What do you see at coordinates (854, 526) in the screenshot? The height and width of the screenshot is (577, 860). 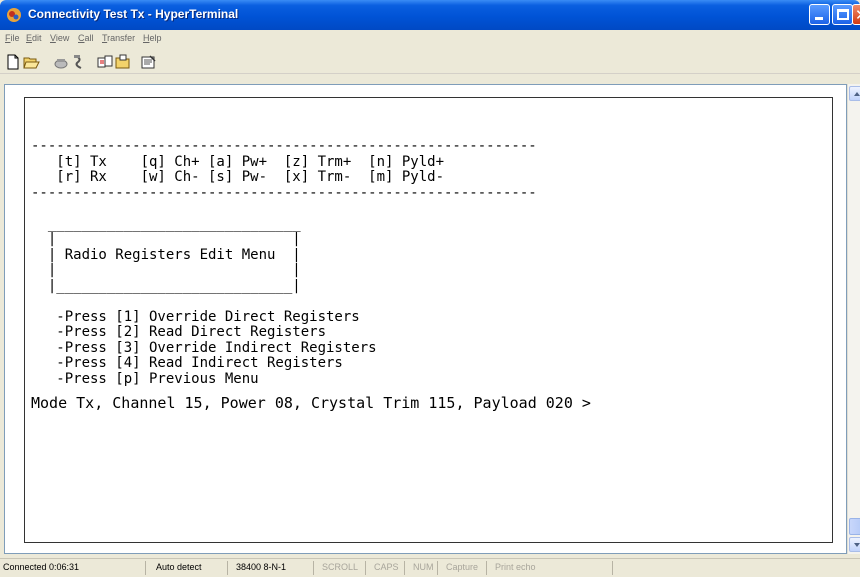 I see `scroll-thumb` at bounding box center [854, 526].